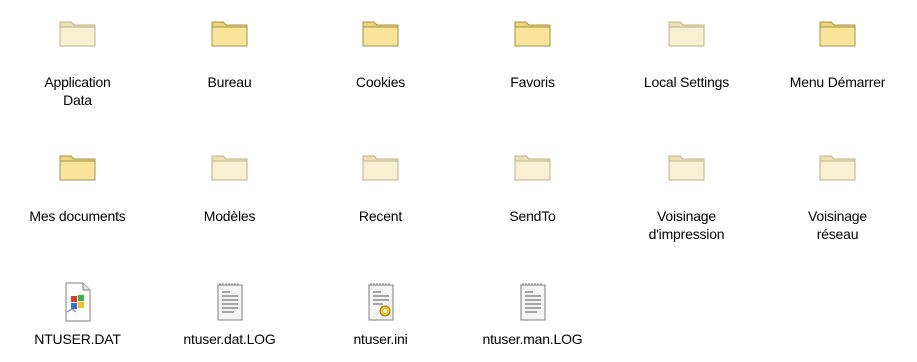  I want to click on item-label: Voisinage réseau, so click(837, 225).